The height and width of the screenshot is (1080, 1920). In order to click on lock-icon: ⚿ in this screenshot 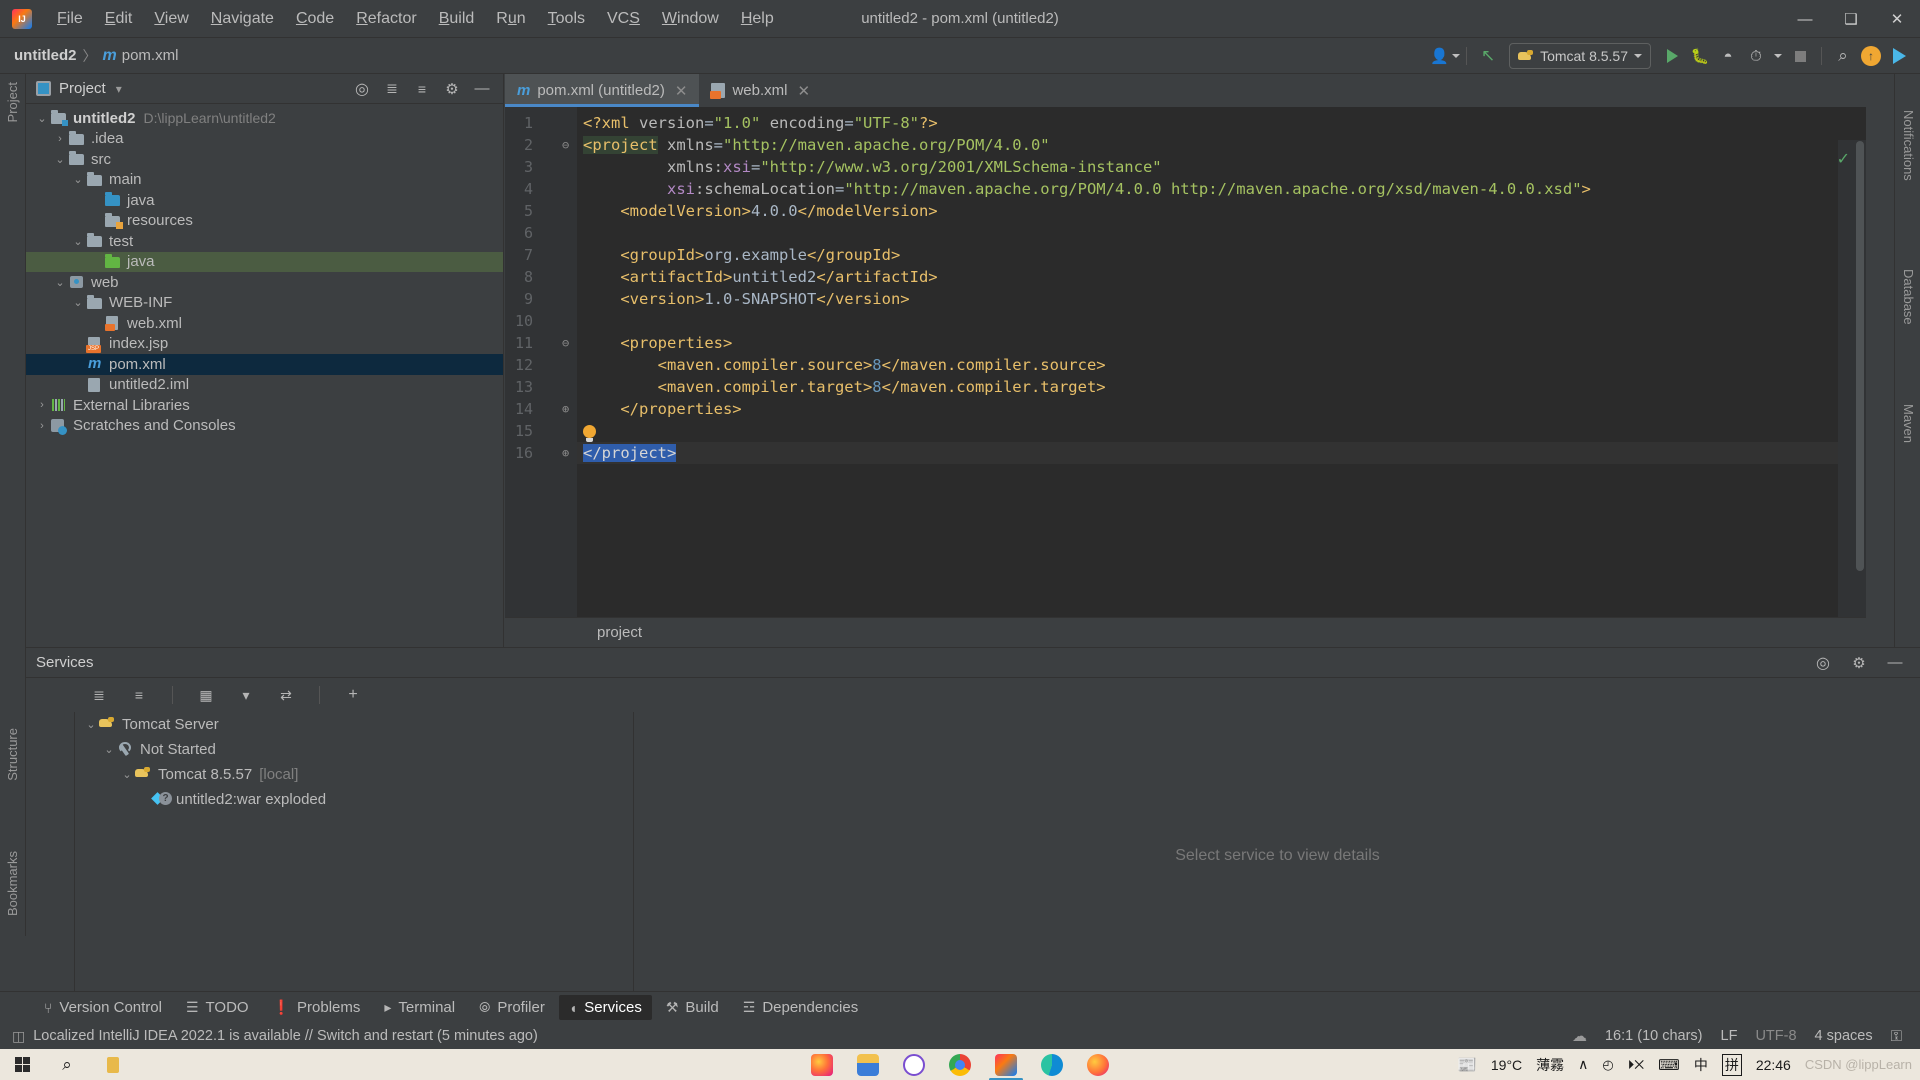, I will do `click(1896, 1036)`.